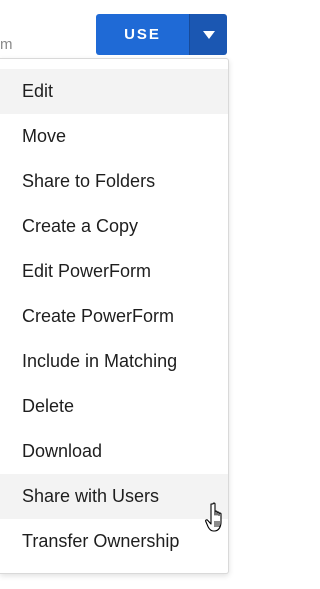 This screenshot has width=320, height=589. What do you see at coordinates (80, 226) in the screenshot?
I see `menu-item-label: Create a Copy` at bounding box center [80, 226].